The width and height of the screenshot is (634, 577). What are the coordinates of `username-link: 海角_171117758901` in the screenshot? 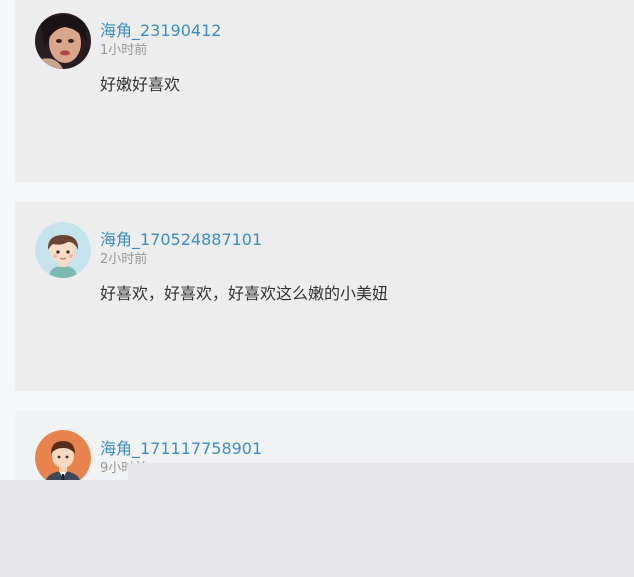 It's located at (181, 449).